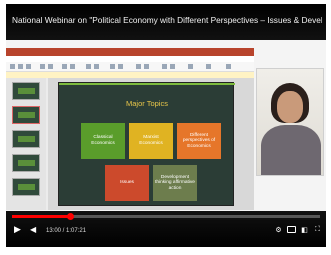 The height and width of the screenshot is (255, 331). Describe the element at coordinates (290, 107) in the screenshot. I see `speaker-face` at that location.